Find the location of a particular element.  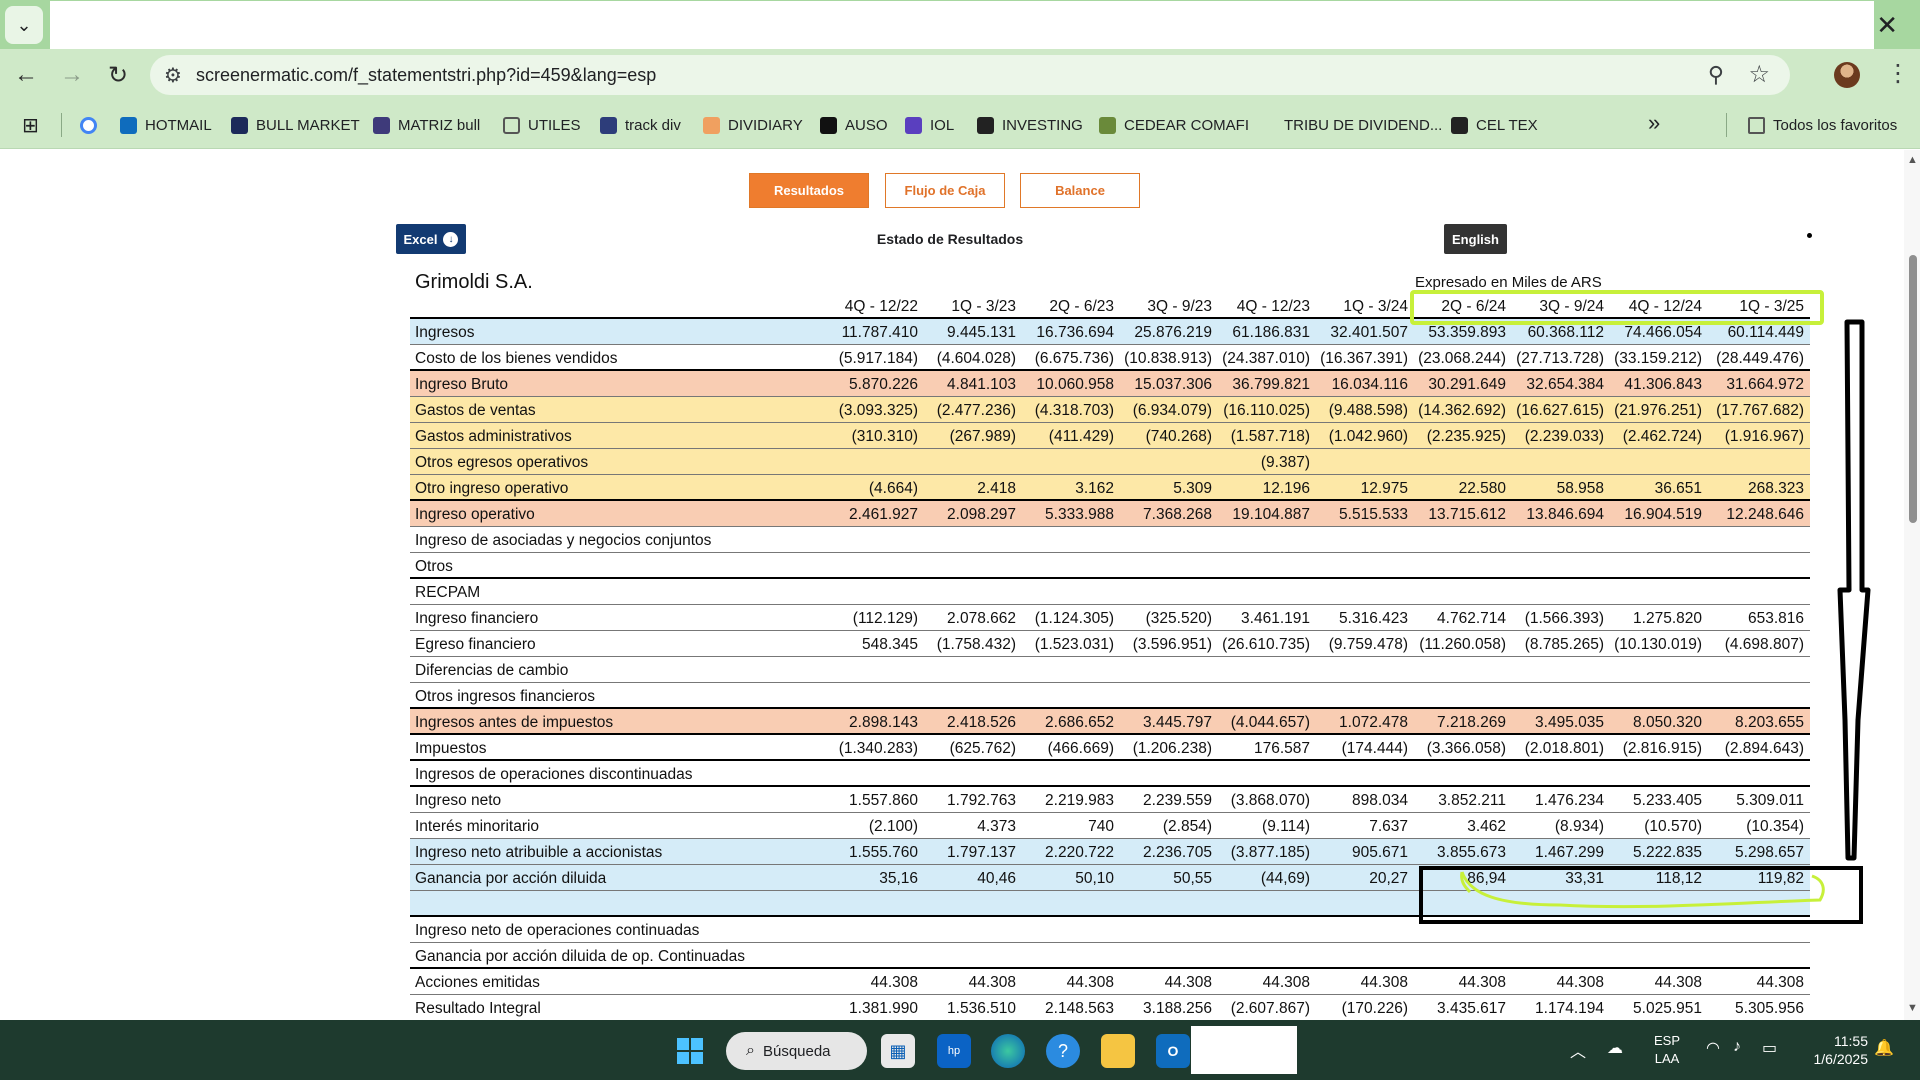

bookmark-item: INVESTING is located at coordinates (1030, 125).